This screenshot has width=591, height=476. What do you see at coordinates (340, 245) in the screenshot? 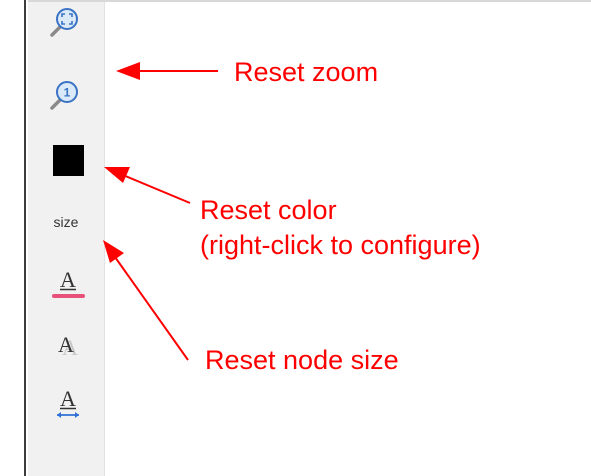
I see `label-reset-color-hint: (right-click to configure)` at bounding box center [340, 245].